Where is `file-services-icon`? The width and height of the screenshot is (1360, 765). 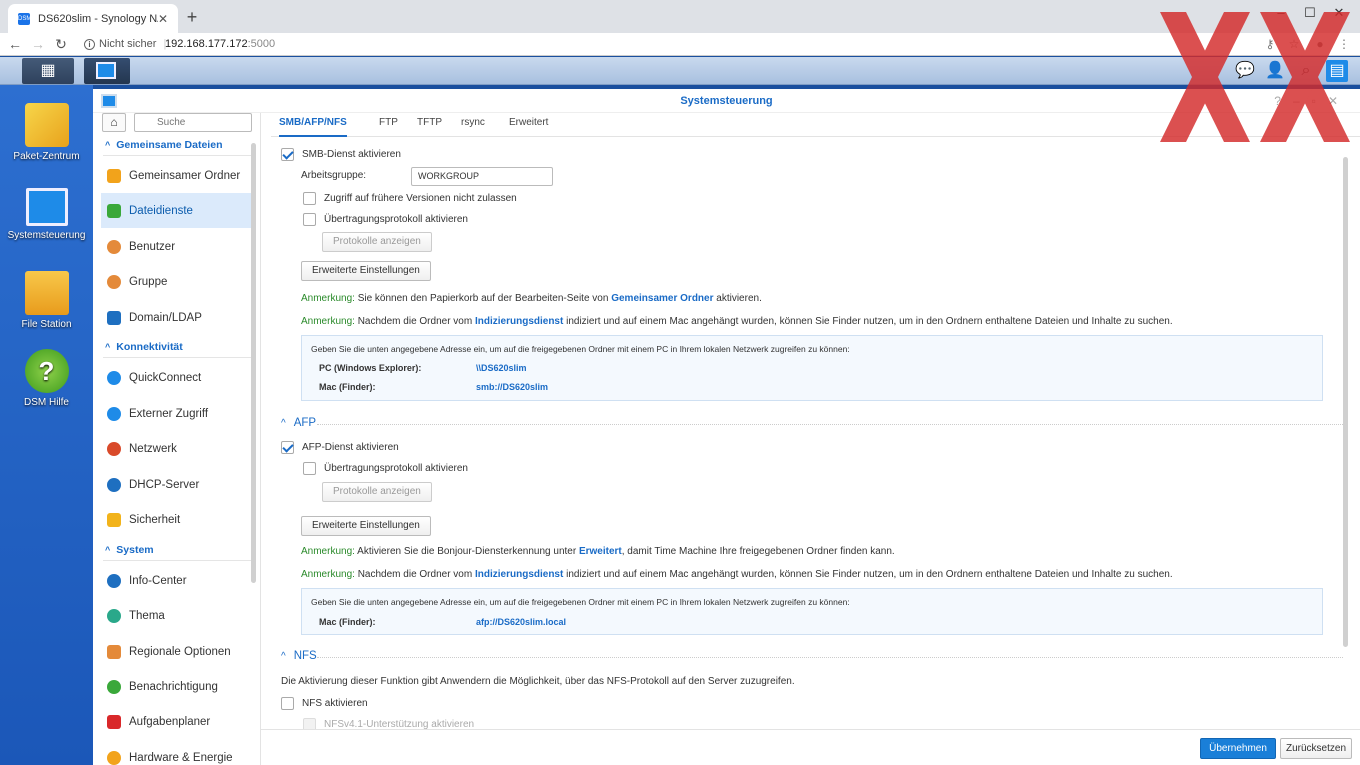 file-services-icon is located at coordinates (114, 210).